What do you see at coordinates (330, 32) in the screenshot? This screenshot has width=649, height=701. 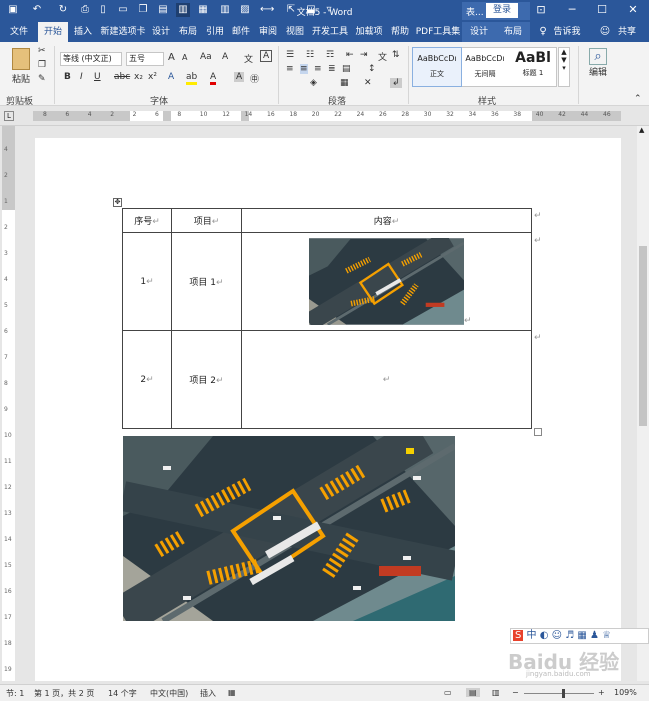 I see `tab-developer: 开发工具` at bounding box center [330, 32].